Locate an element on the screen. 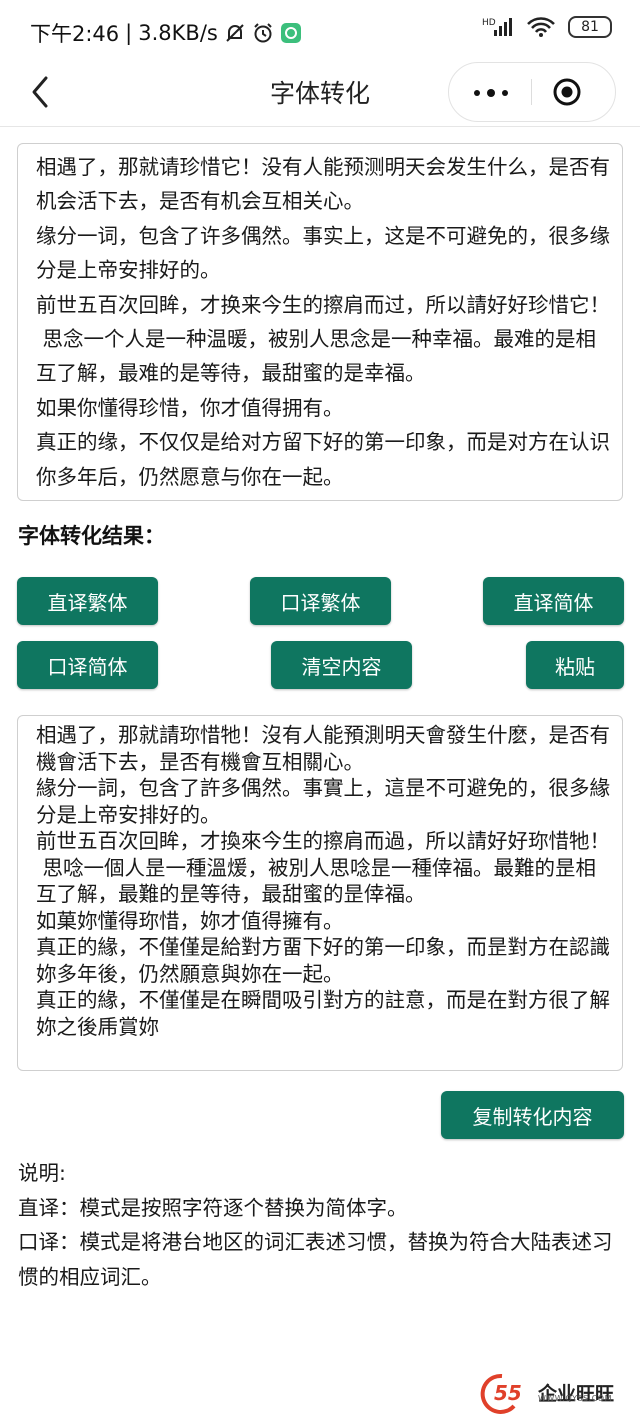 Image resolution: width=640 pixels, height=1422 pixels. svg-text: HD is located at coordinates (489, 23).